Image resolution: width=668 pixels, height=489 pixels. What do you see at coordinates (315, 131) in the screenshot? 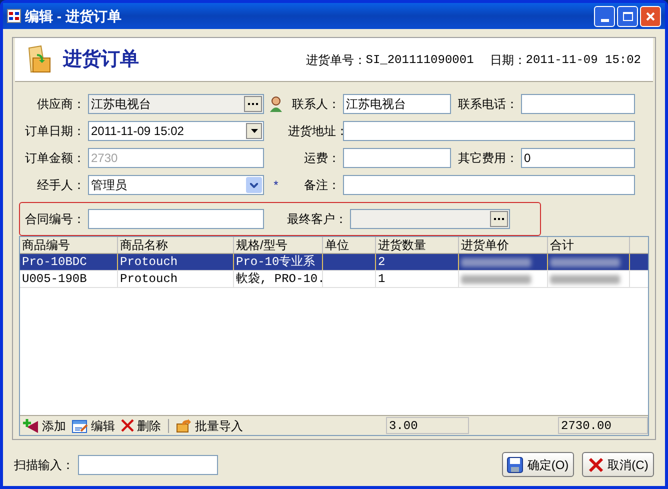
I see `field-label: 进货地址：` at bounding box center [315, 131].